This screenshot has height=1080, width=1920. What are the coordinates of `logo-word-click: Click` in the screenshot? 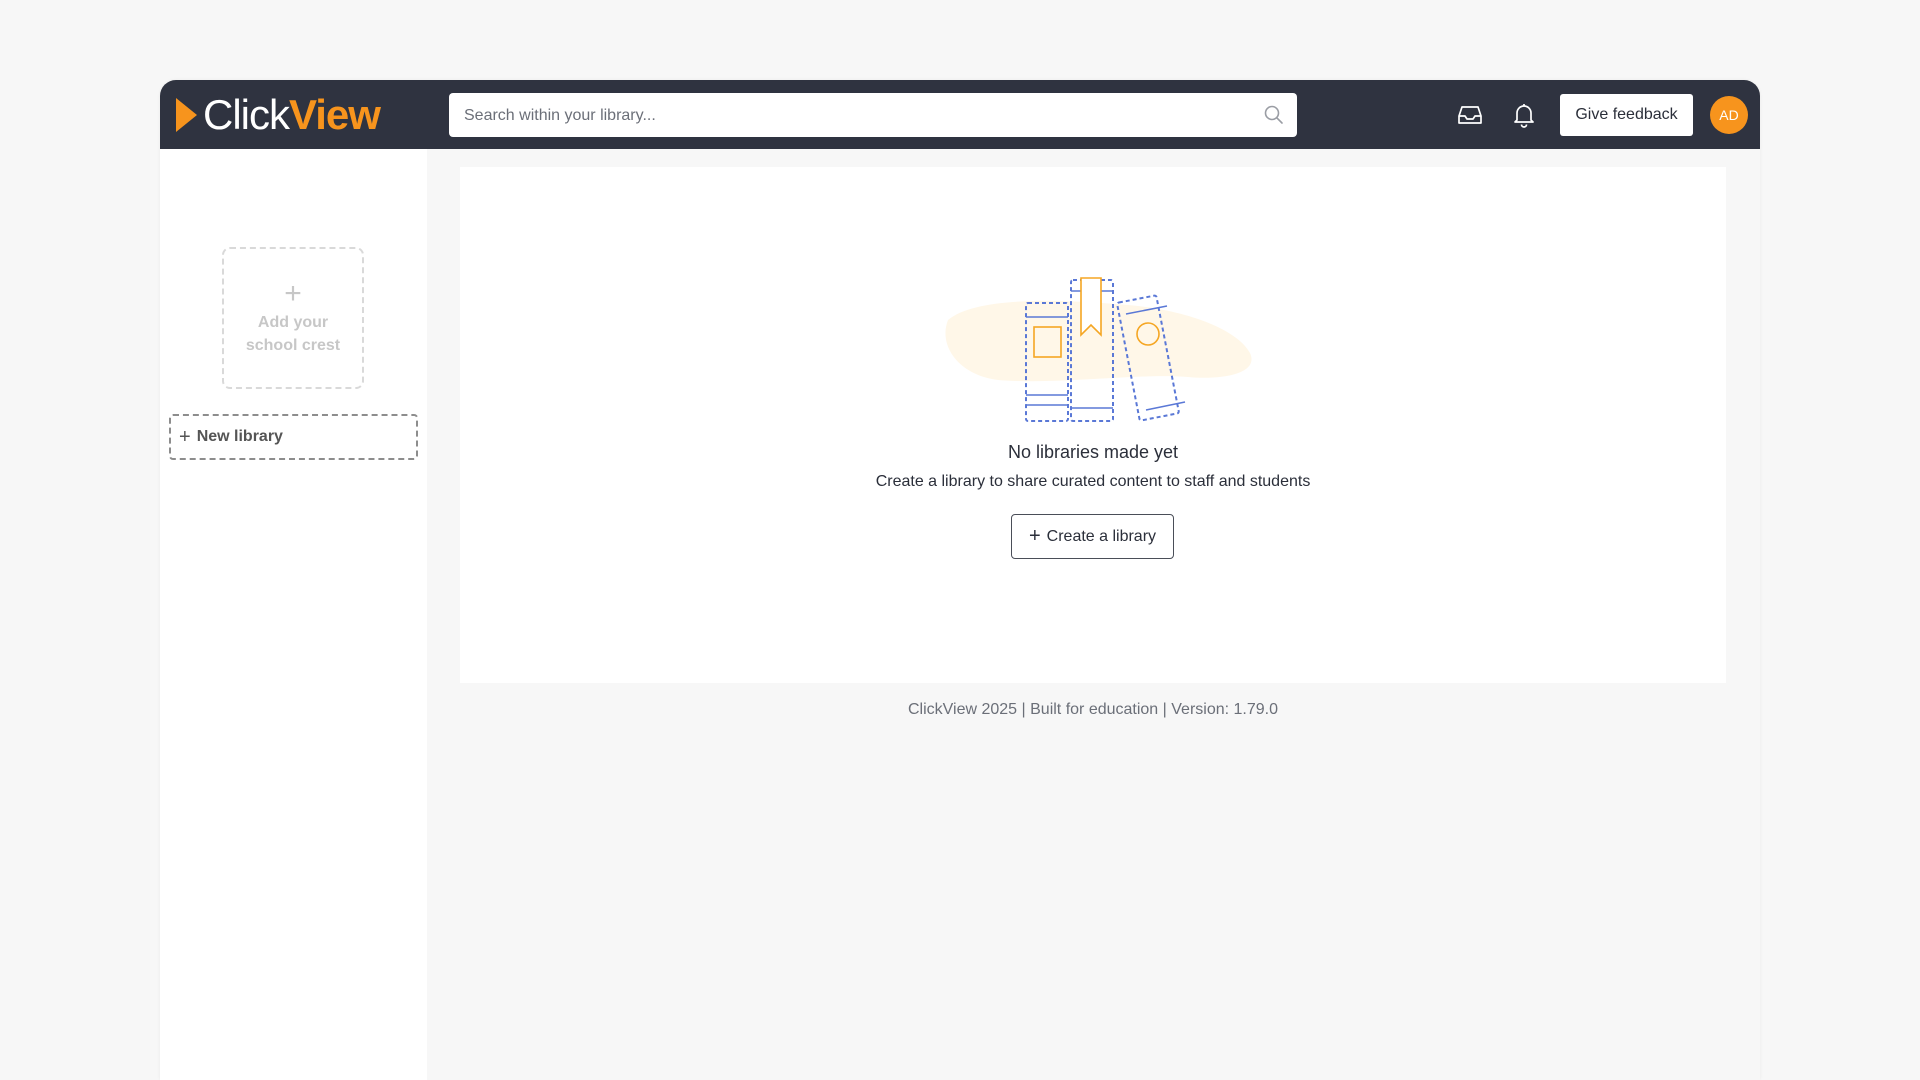 It's located at (246, 114).